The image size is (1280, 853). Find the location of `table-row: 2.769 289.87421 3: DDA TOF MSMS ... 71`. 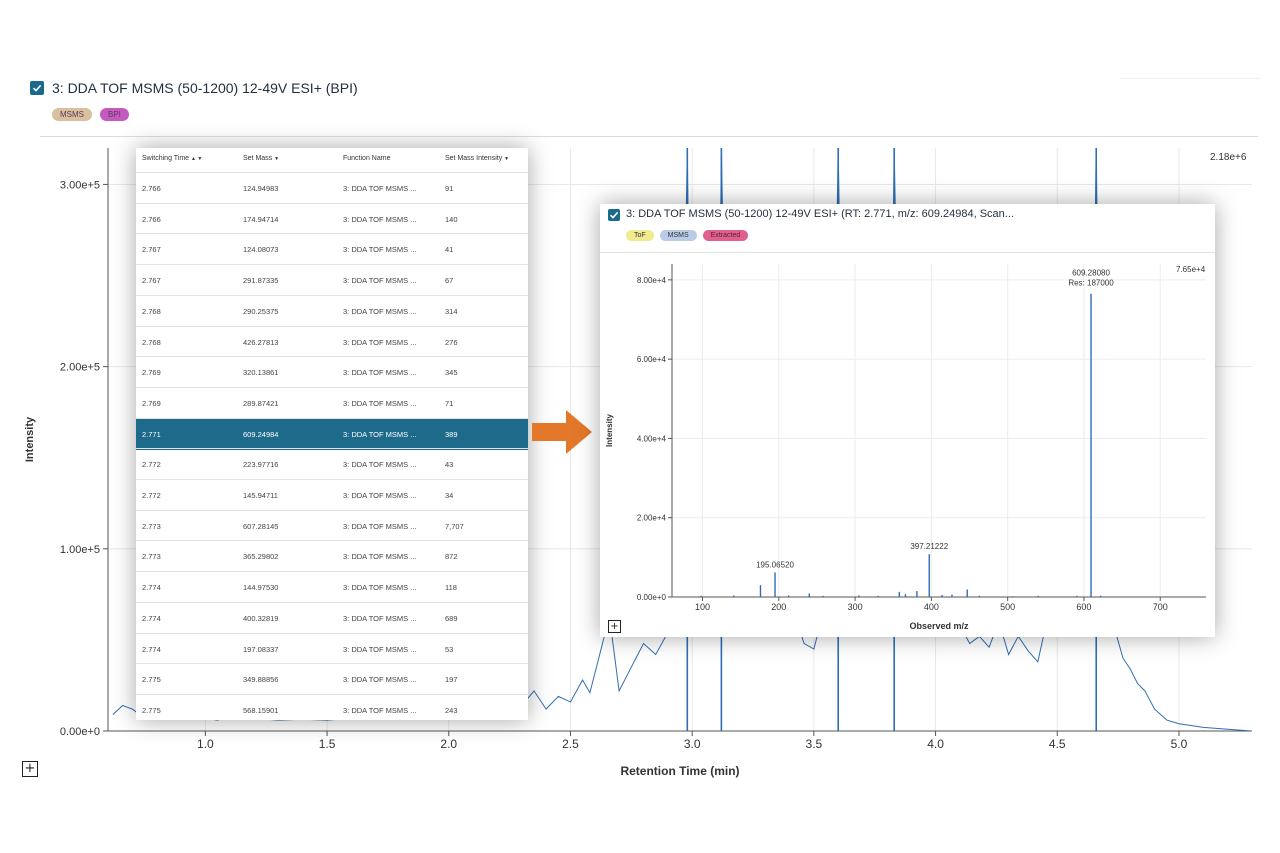

table-row: 2.769 289.87421 3: DDA TOF MSMS ... 71 is located at coordinates (332, 402).